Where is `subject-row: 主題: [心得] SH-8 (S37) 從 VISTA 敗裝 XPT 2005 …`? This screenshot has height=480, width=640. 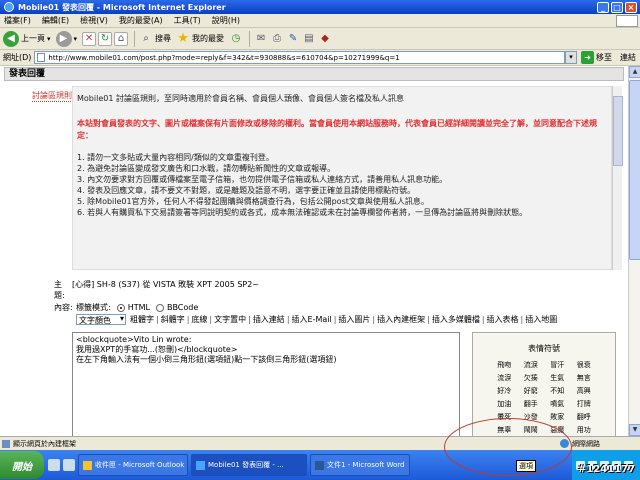
subject-row: 主題: [心得] SH-8 (S37) 從 VISTA 敗裝 XPT 2005 … is located at coordinates (156, 290).